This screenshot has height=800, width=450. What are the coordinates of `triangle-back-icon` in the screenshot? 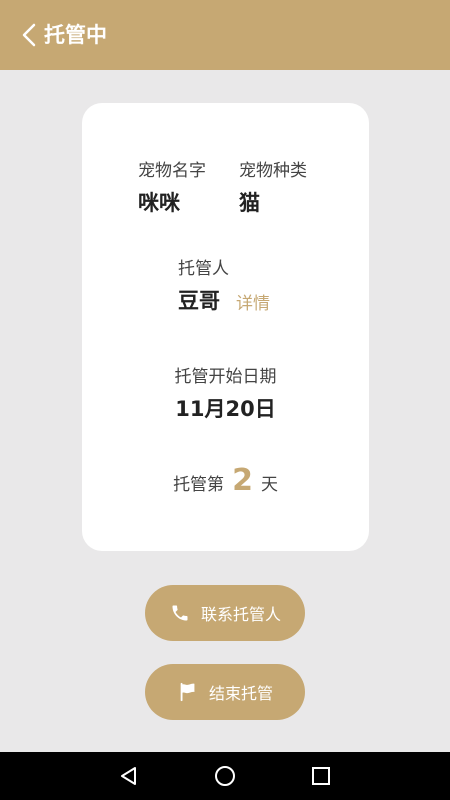 It's located at (128, 776).